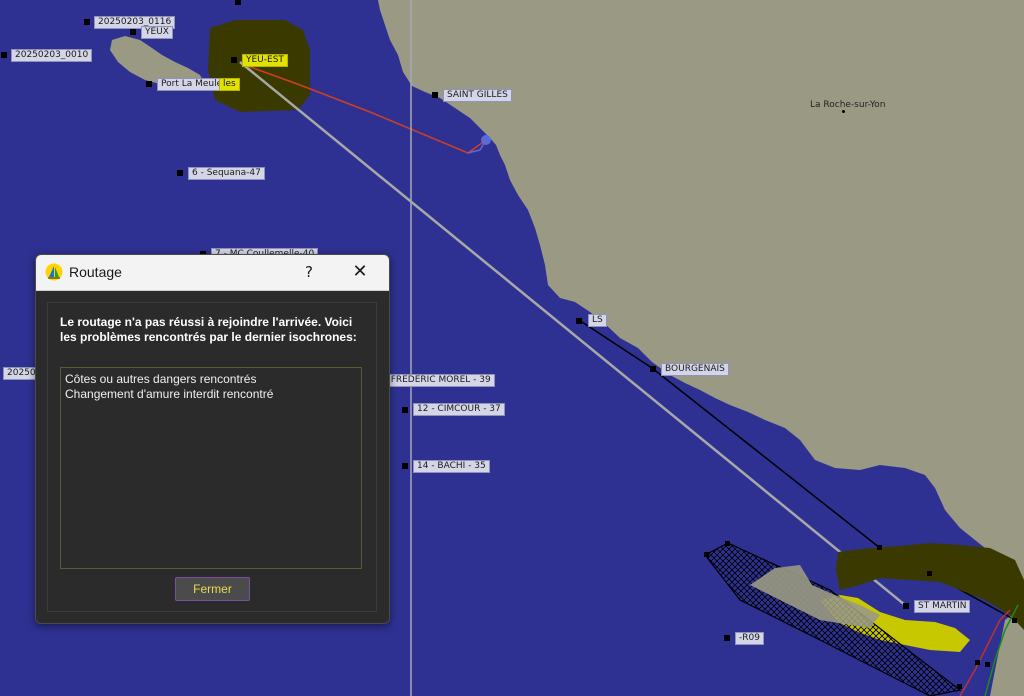 This screenshot has height=696, width=1024. What do you see at coordinates (309, 272) in the screenshot?
I see `help-button: ?` at bounding box center [309, 272].